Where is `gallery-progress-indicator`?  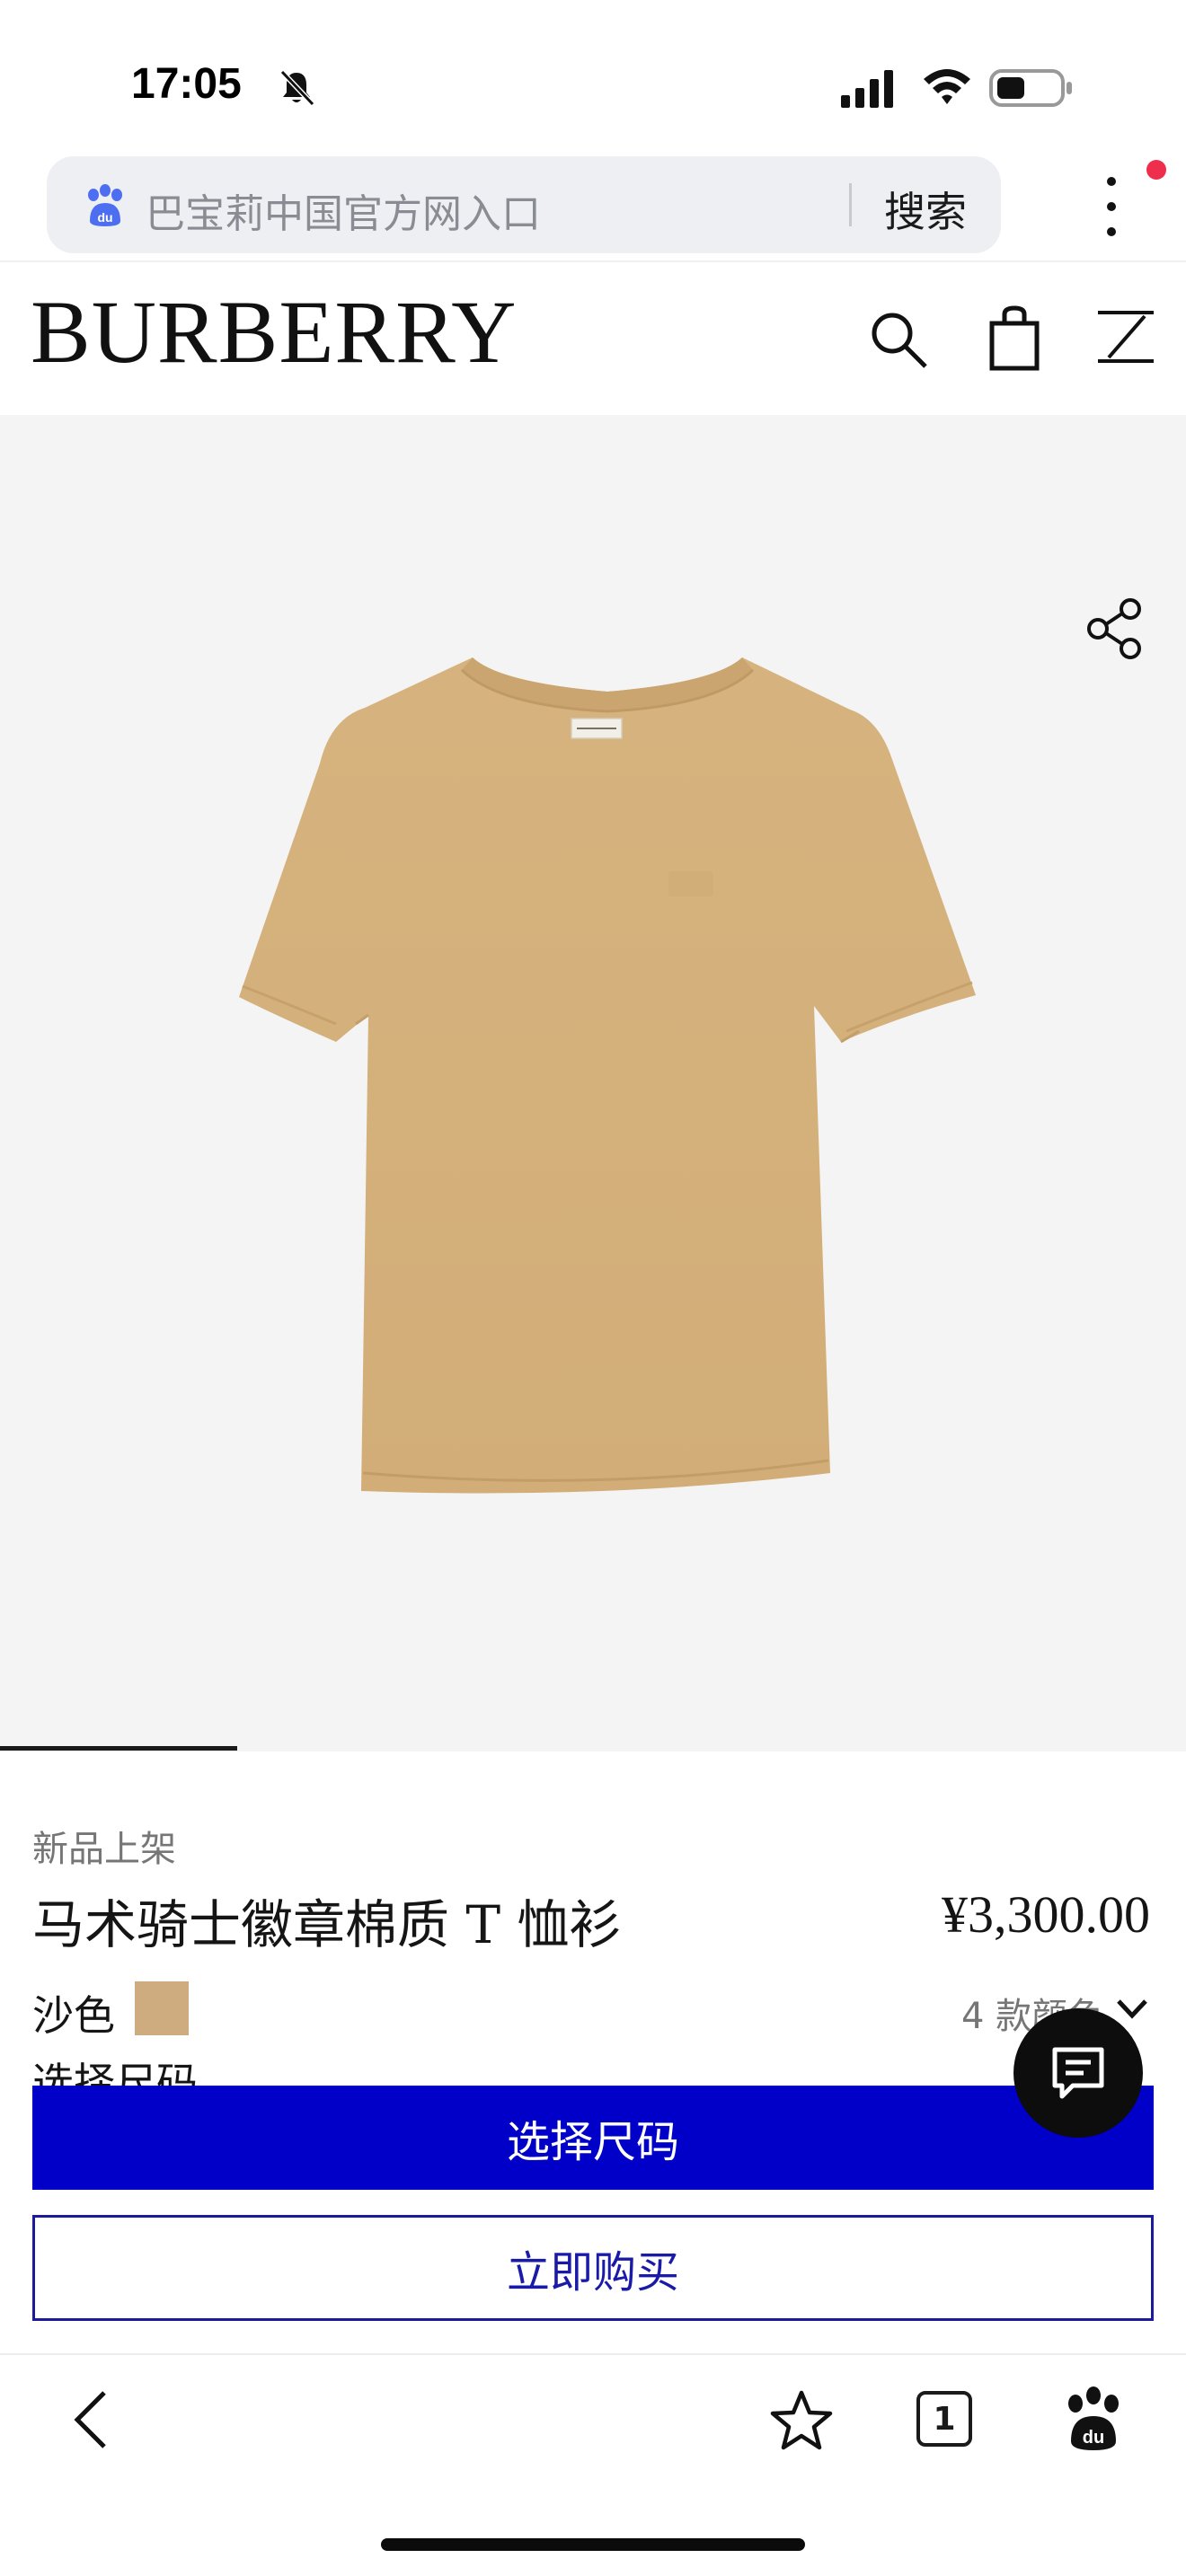 gallery-progress-indicator is located at coordinates (118, 1748).